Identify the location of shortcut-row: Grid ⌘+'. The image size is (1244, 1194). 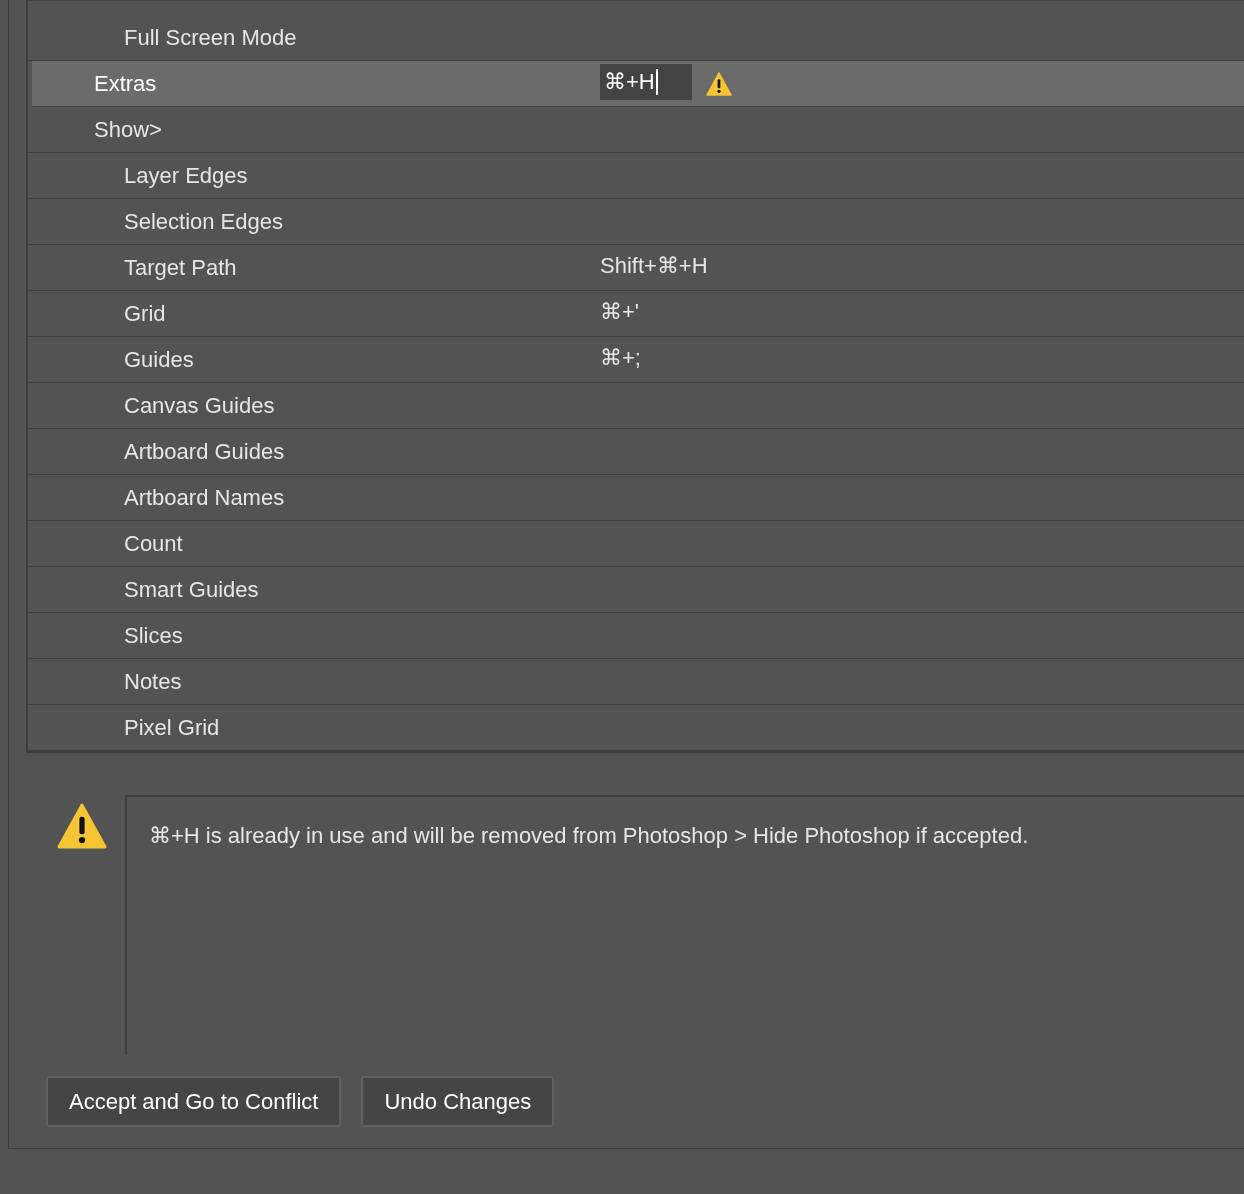
(636, 314).